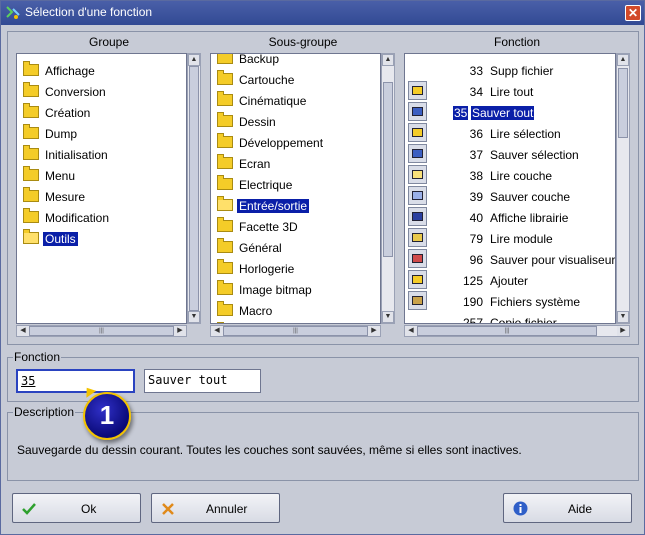 This screenshot has height=535, width=645. Describe the element at coordinates (295, 247) in the screenshot. I see `list-item: Général` at that location.